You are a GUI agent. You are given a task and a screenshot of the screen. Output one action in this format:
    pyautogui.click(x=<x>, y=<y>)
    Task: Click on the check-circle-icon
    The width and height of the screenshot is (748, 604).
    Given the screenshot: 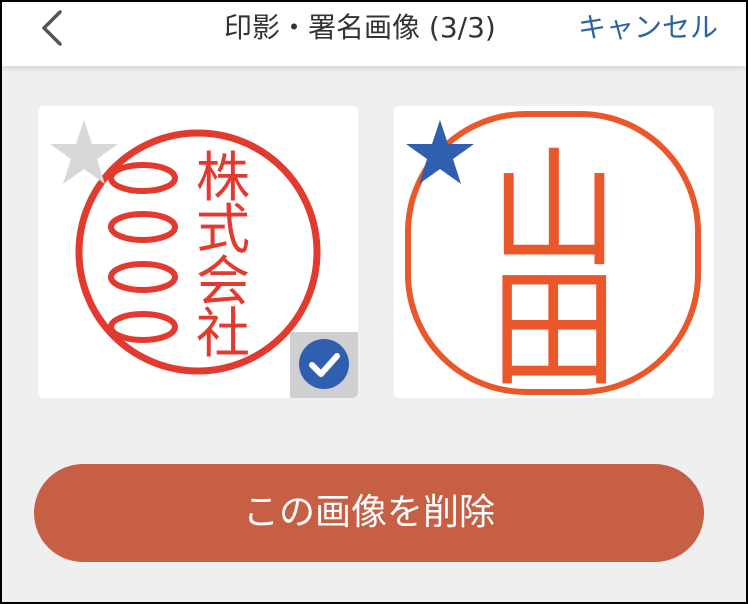 What is the action you would take?
    pyautogui.click(x=324, y=364)
    